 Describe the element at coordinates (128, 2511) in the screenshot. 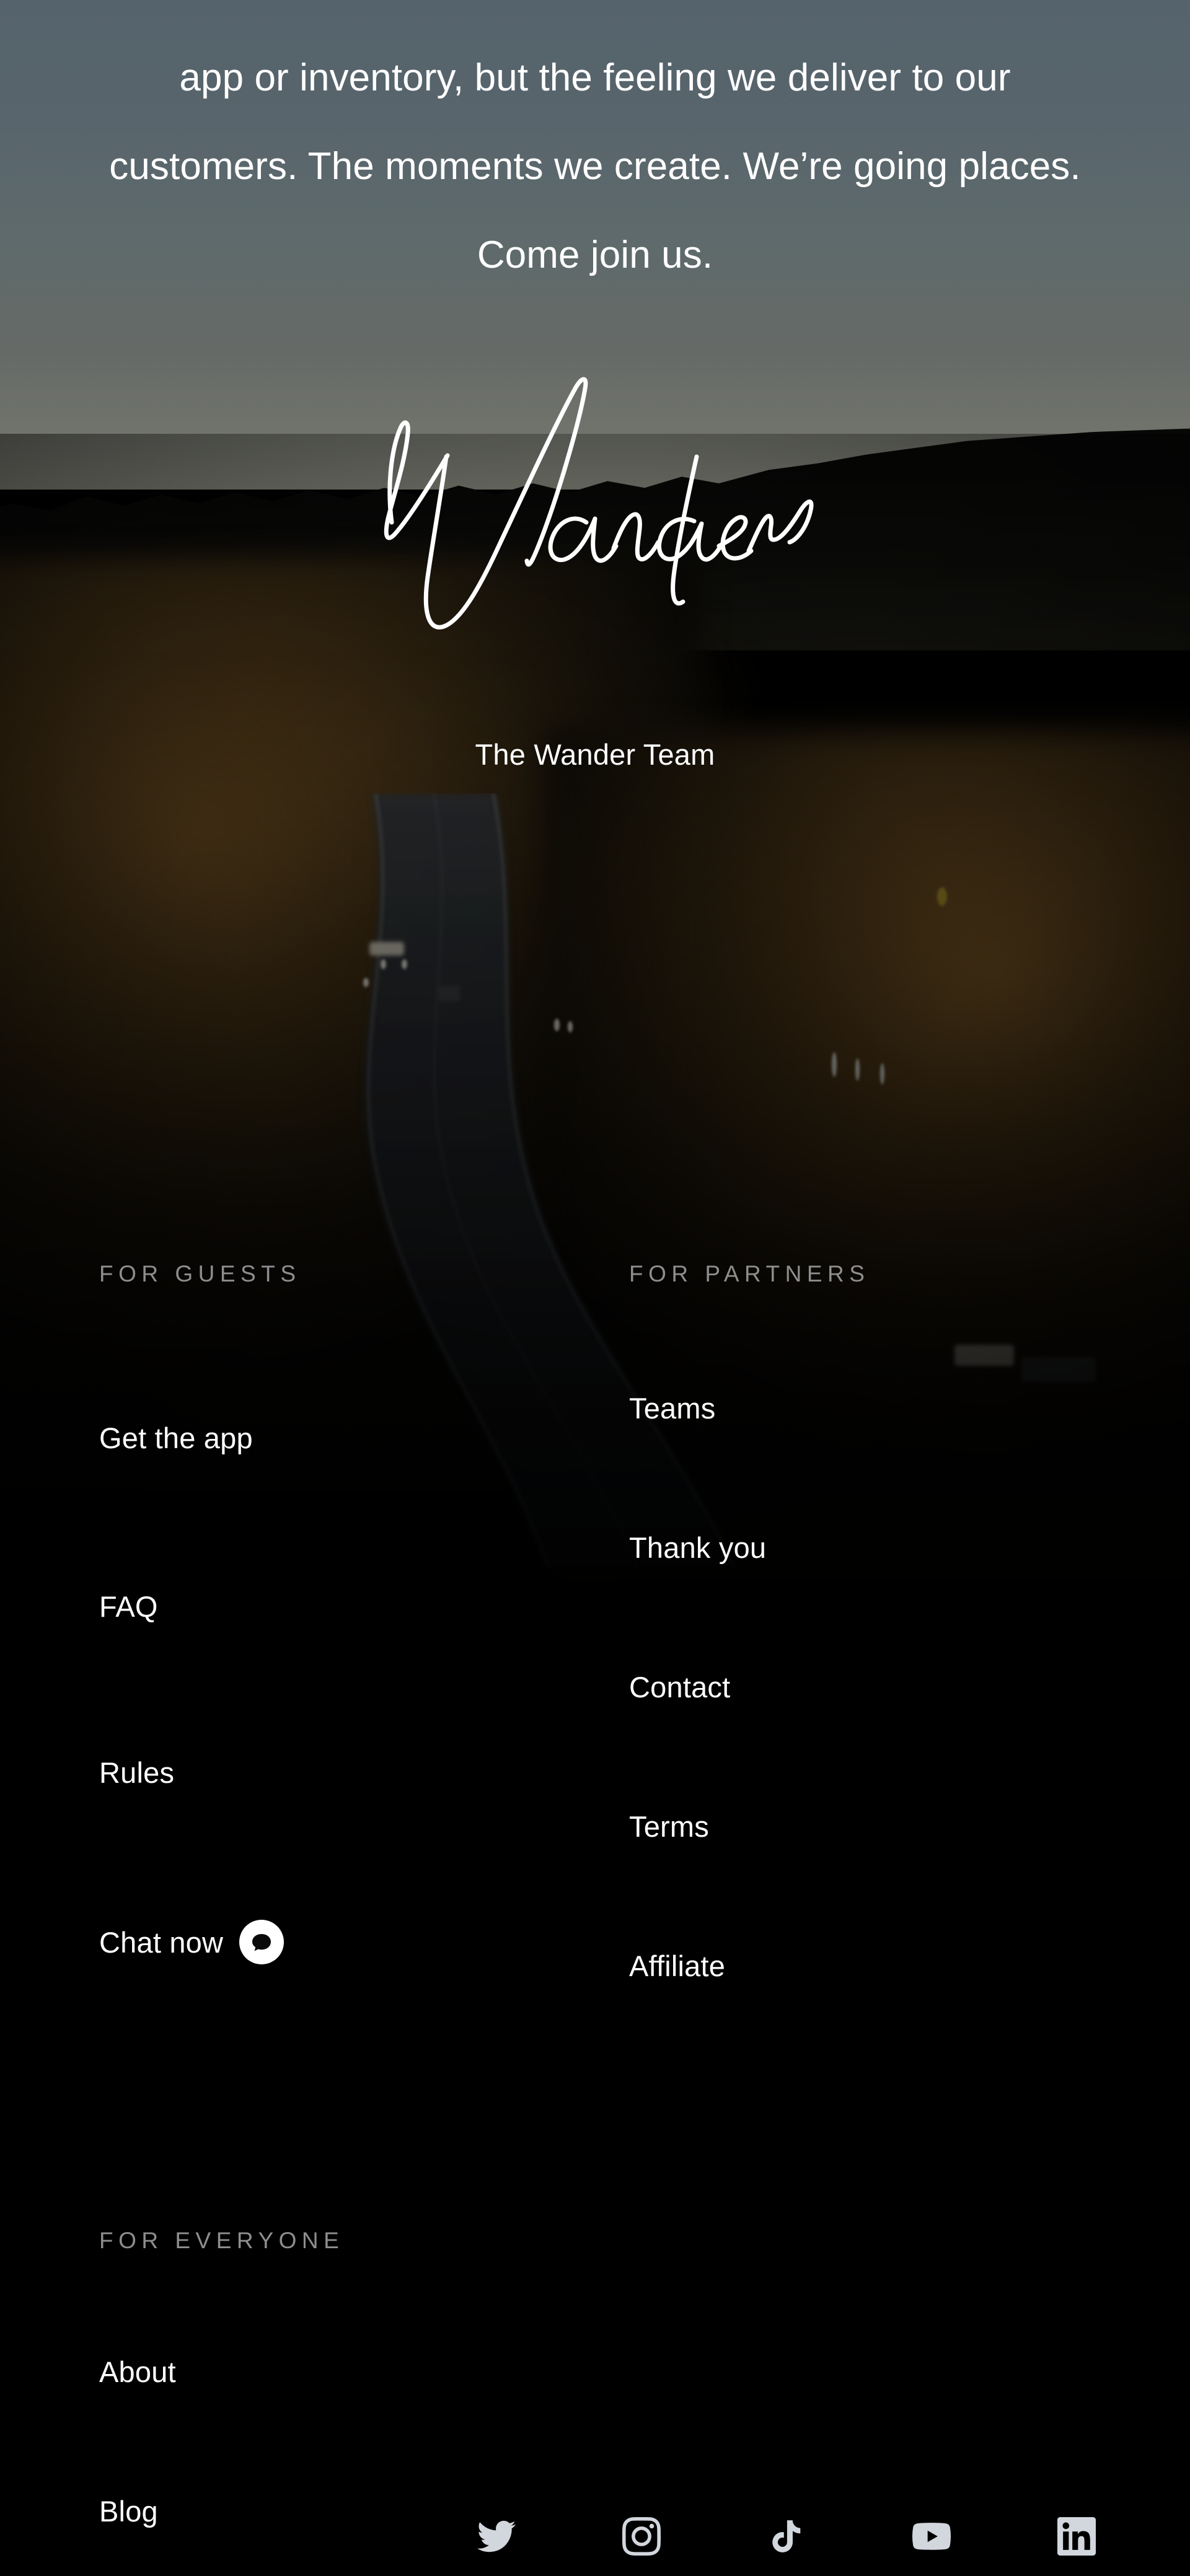

I see `footer-link-blog: Blog` at that location.